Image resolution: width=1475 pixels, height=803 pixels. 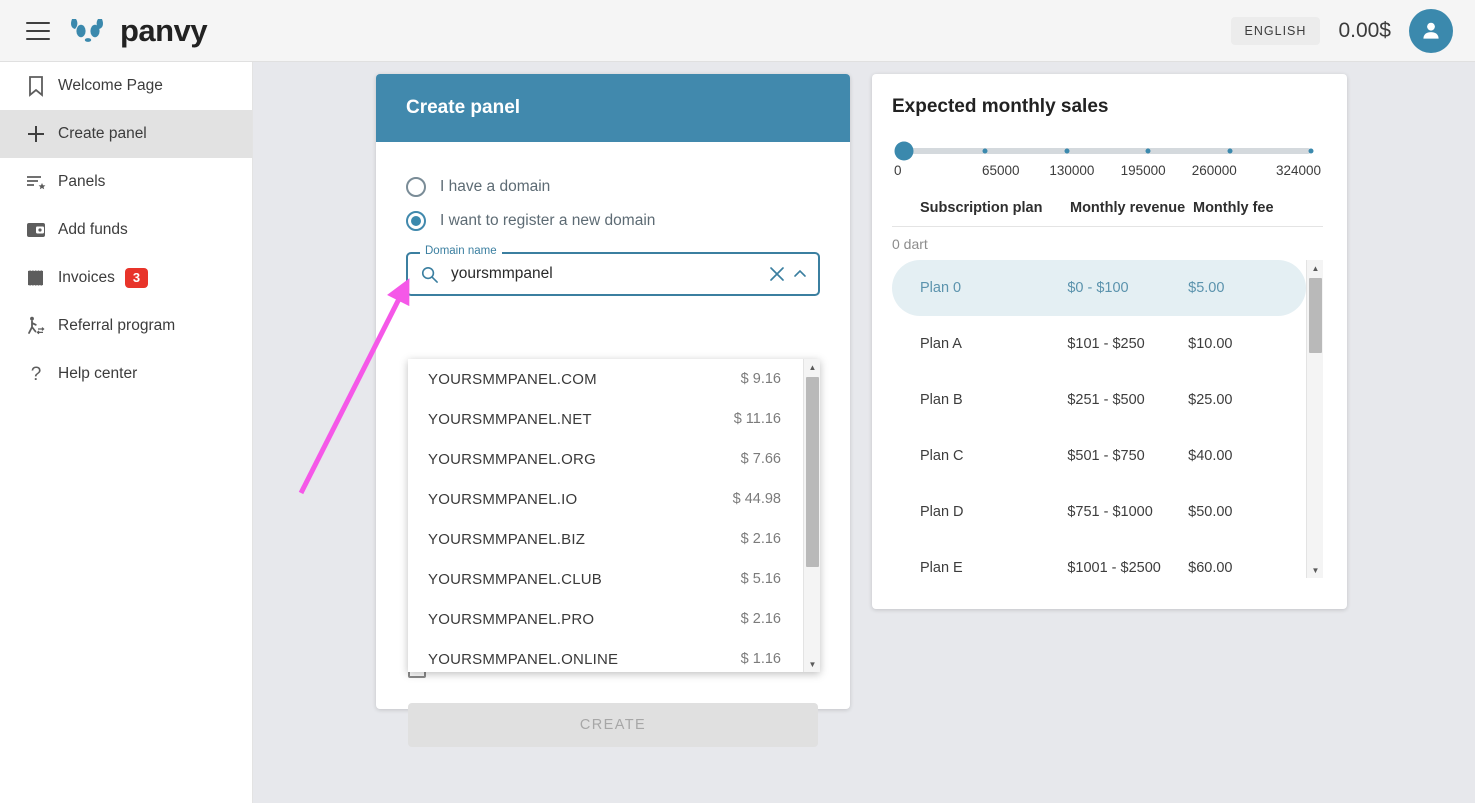 I want to click on domain-price-text: $ 2.16, so click(x=760, y=539).